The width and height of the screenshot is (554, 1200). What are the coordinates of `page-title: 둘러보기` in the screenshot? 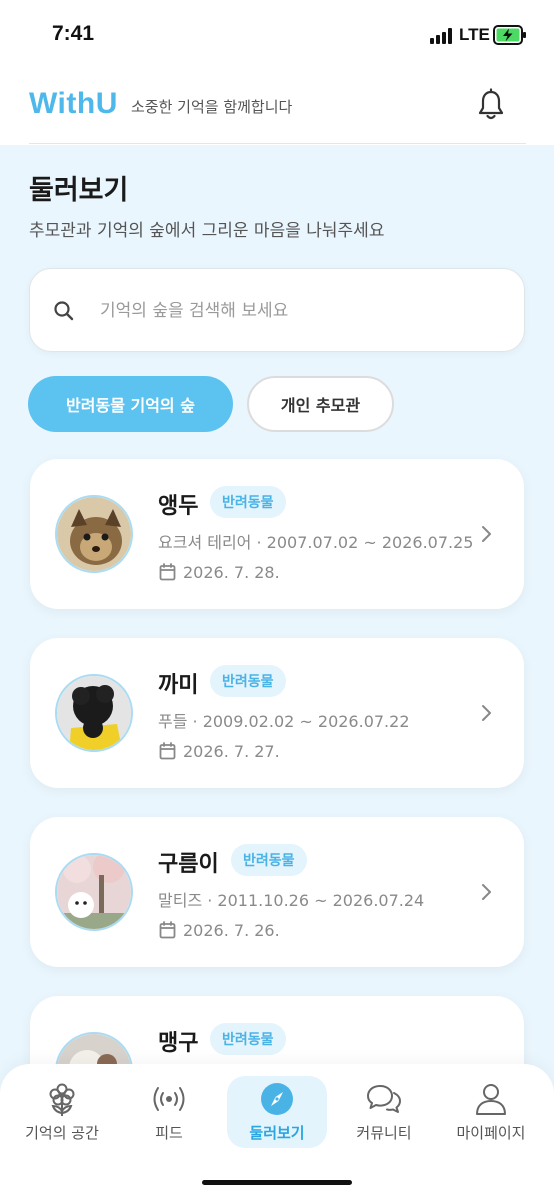 It's located at (79, 190).